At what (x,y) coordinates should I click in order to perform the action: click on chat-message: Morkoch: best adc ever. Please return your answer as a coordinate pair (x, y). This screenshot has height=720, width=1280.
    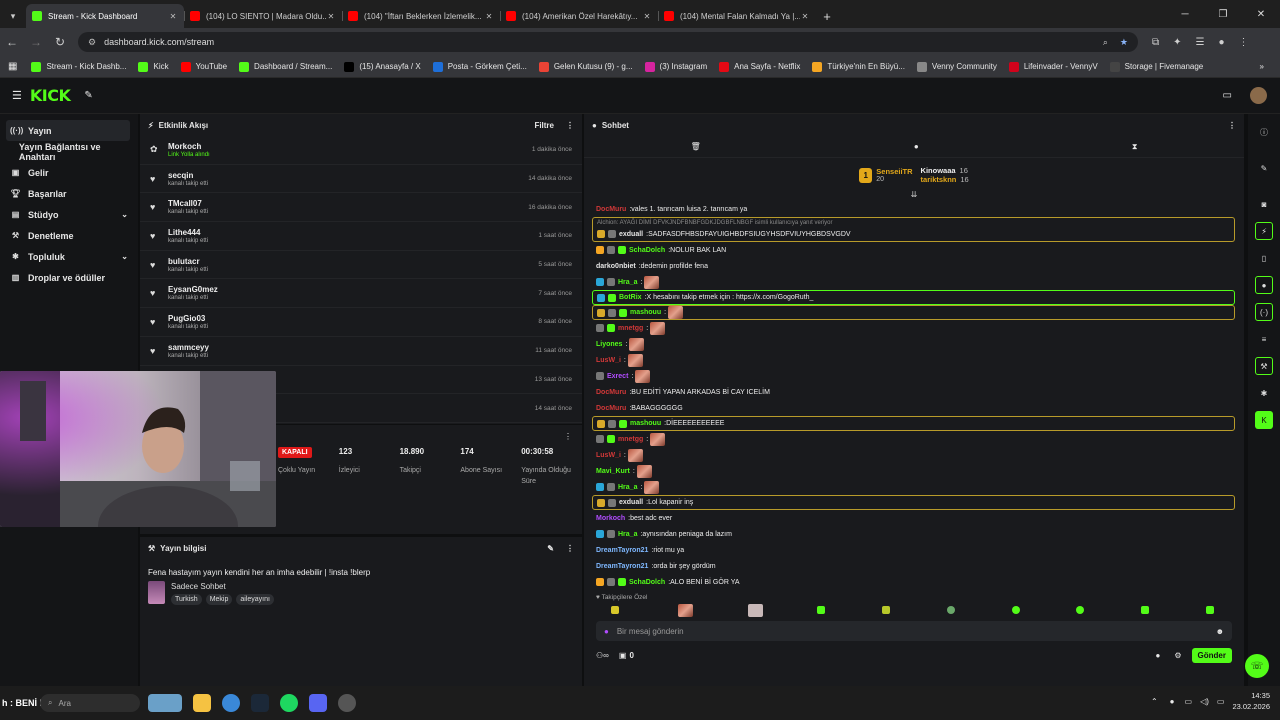
    Looking at the image, I should click on (914, 518).